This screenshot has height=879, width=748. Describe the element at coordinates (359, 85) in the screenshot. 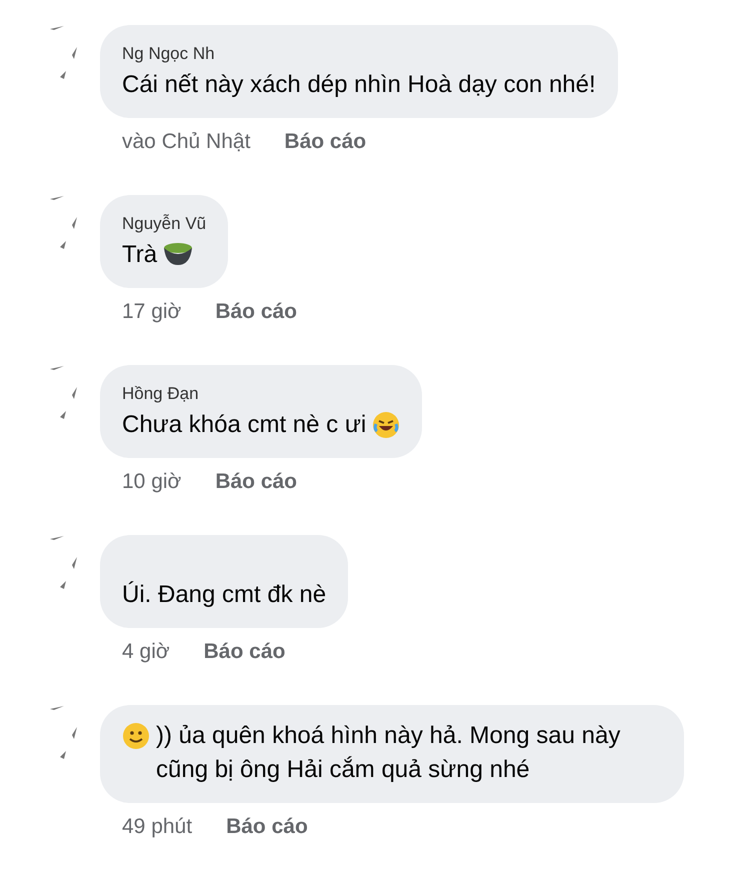

I see `comment-text: Cái nết này xách dép nhìn Hoà dạy con nhé!` at that location.